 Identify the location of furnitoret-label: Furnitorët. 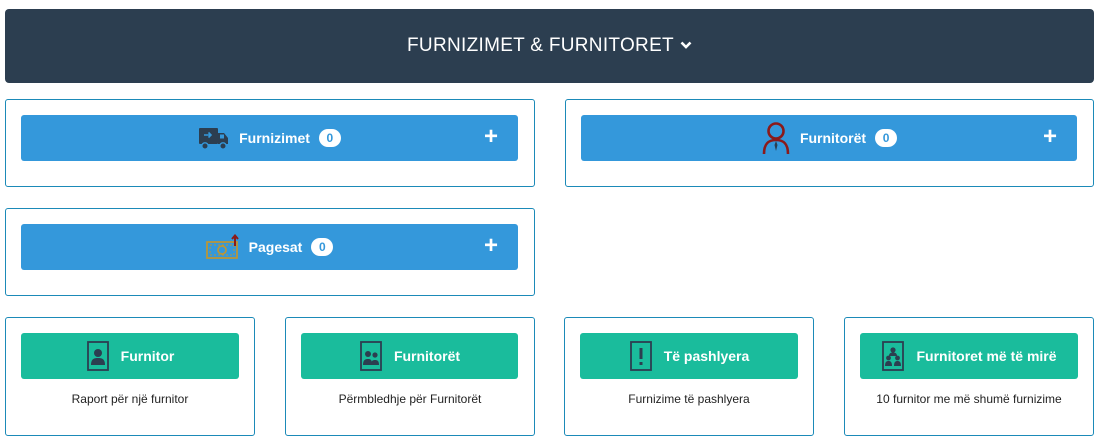
(833, 138).